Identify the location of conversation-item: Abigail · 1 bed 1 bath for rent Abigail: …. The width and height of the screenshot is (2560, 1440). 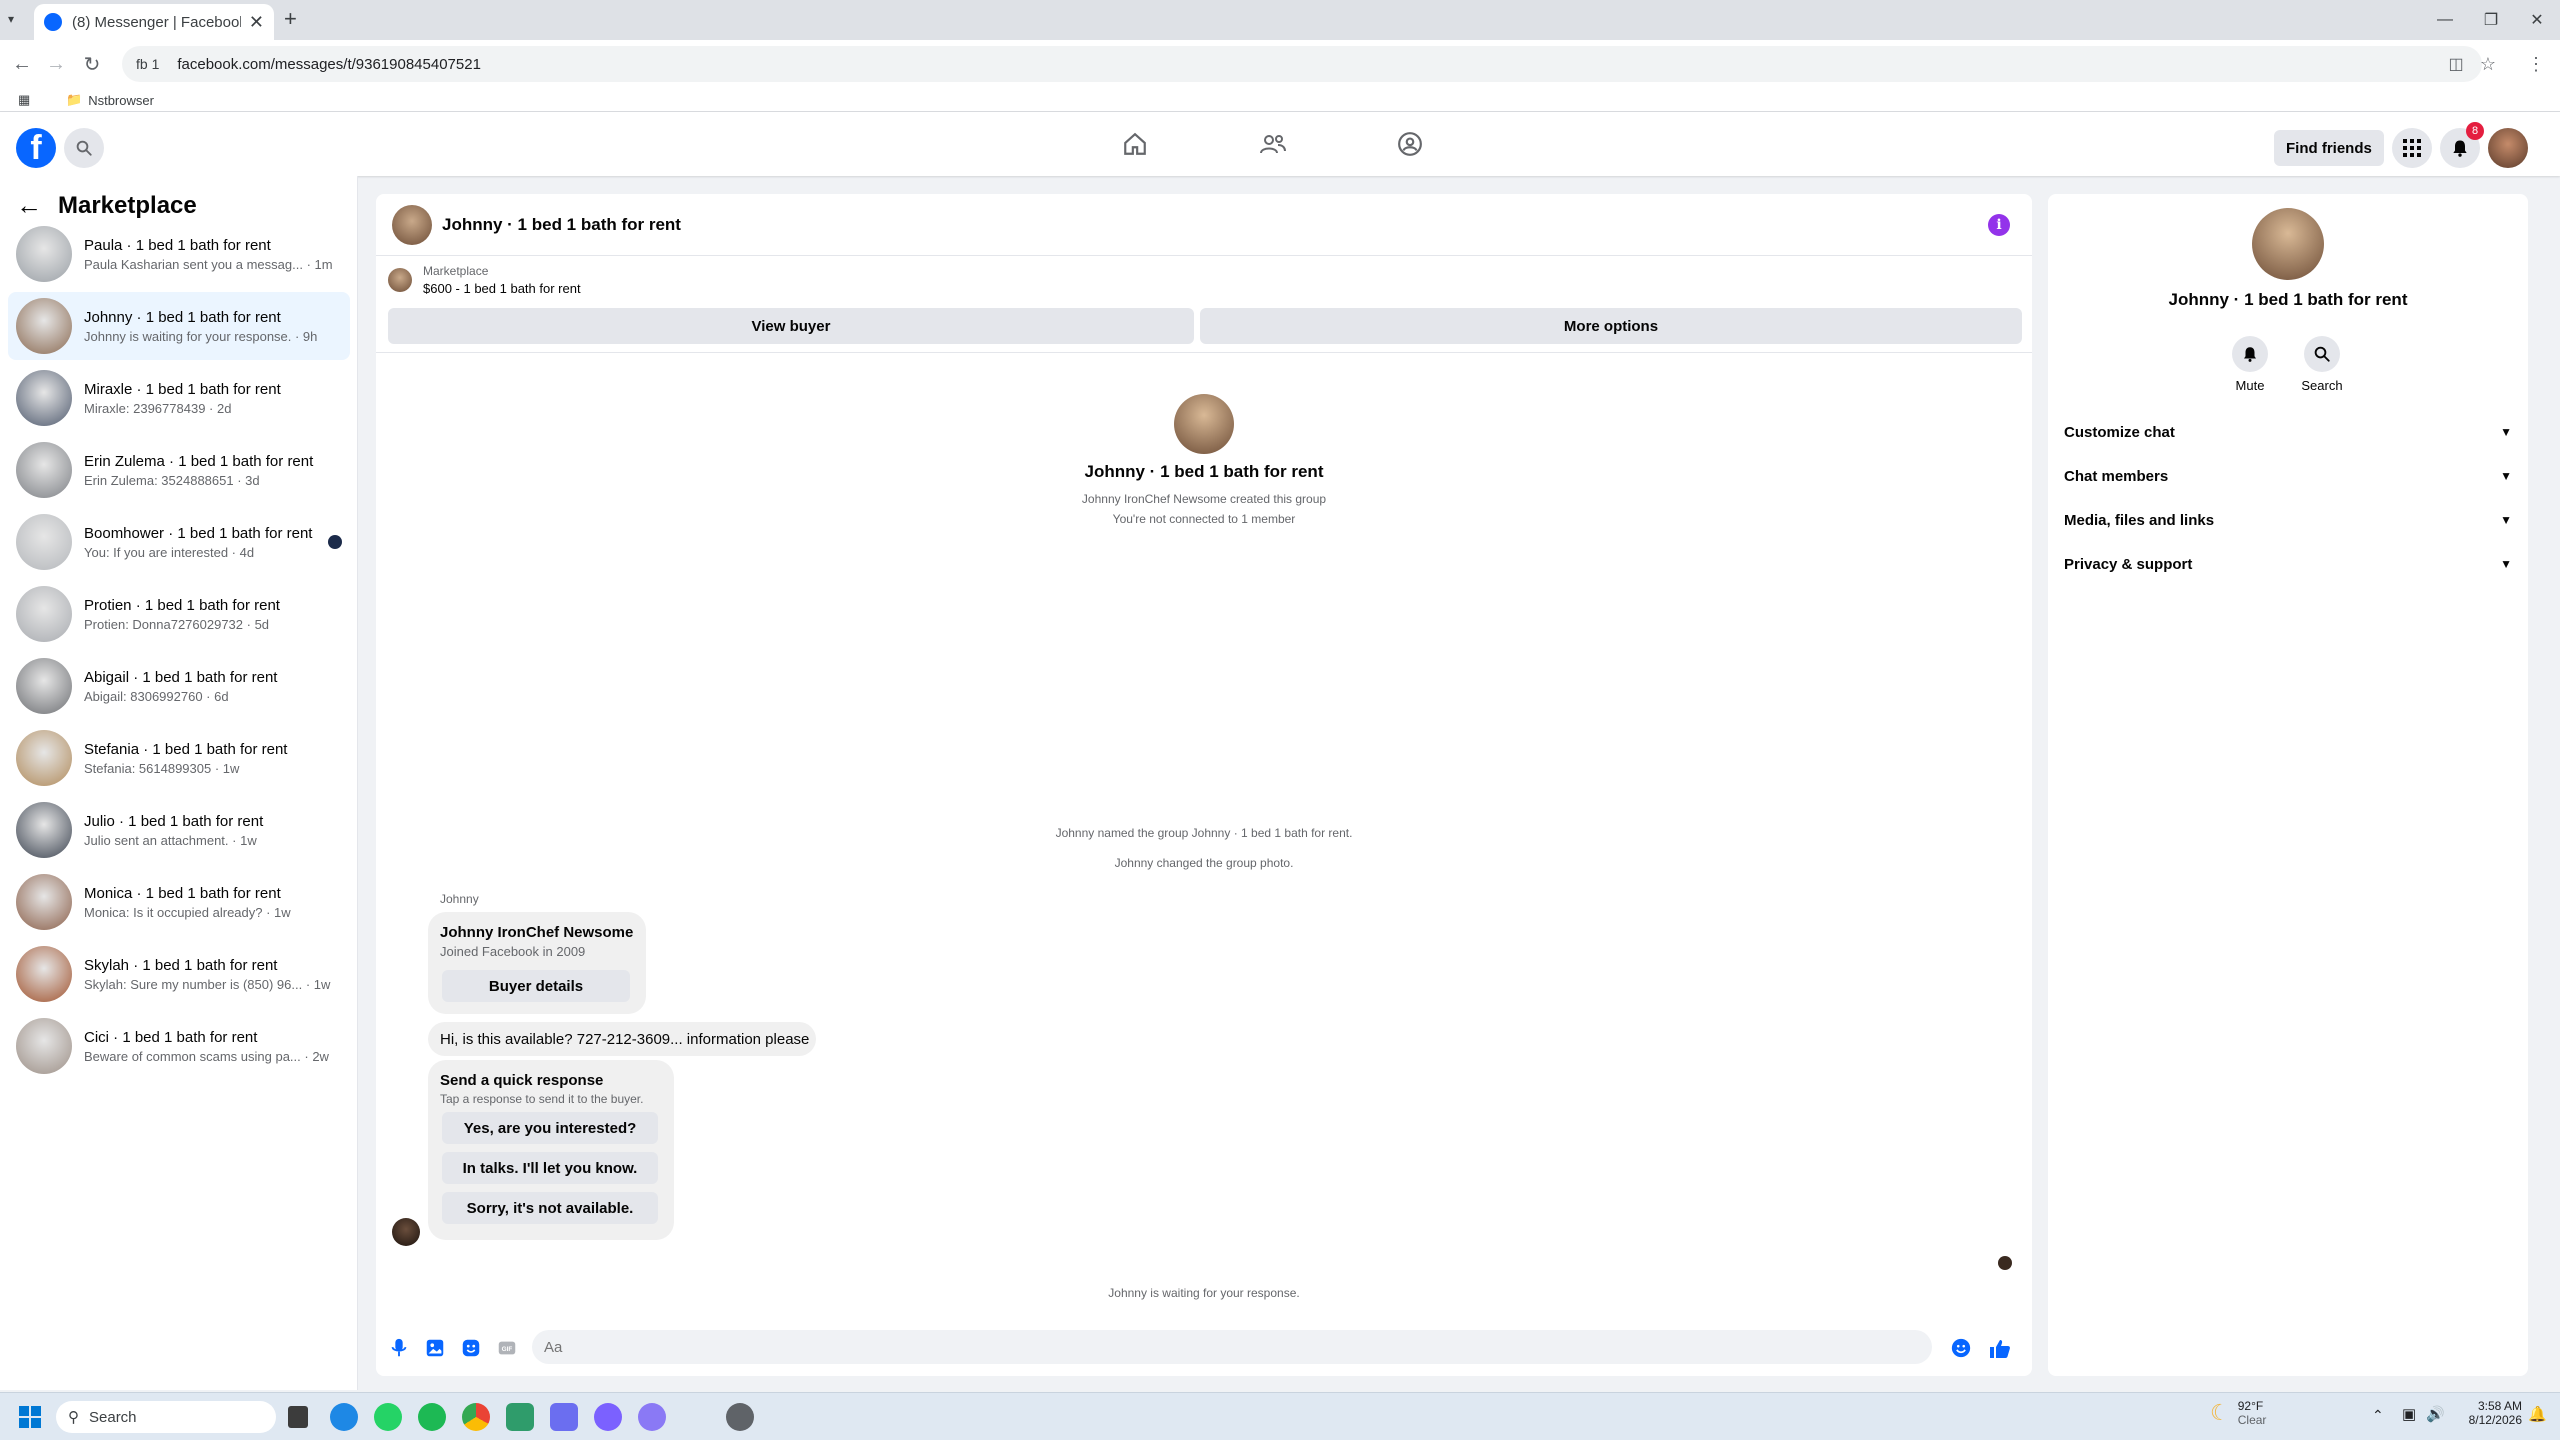
(179, 686).